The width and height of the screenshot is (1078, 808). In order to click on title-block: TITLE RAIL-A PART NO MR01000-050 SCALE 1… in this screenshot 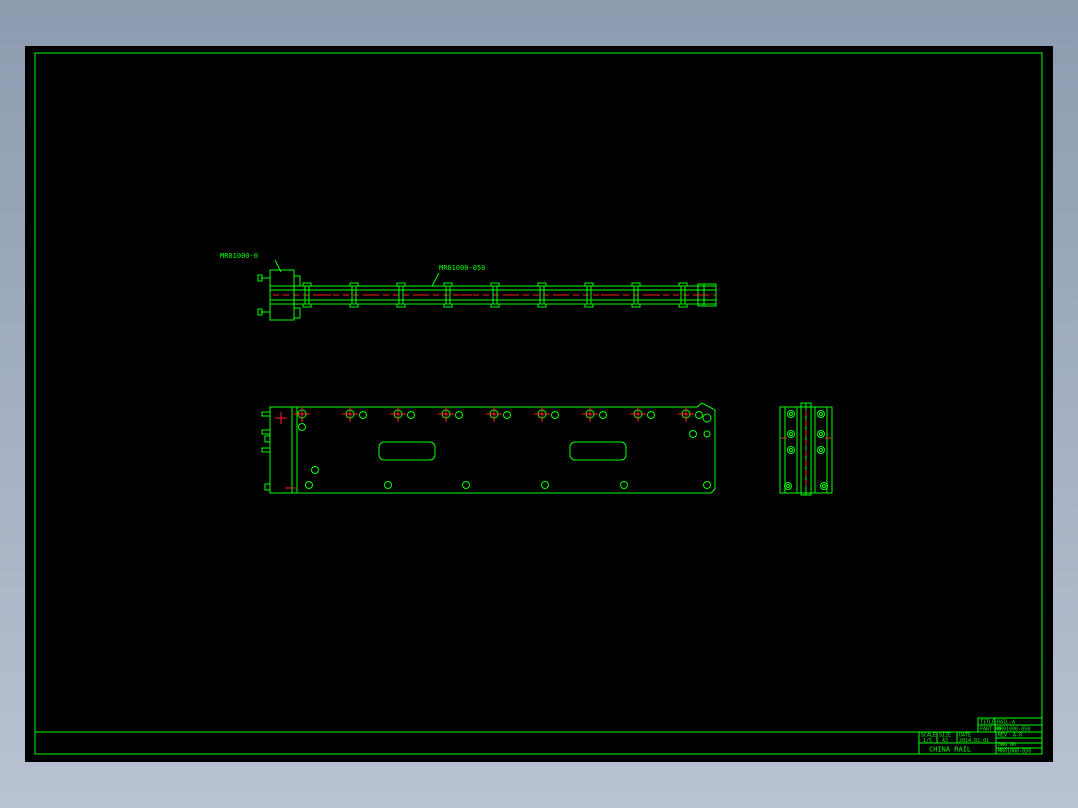, I will do `click(980, 736)`.